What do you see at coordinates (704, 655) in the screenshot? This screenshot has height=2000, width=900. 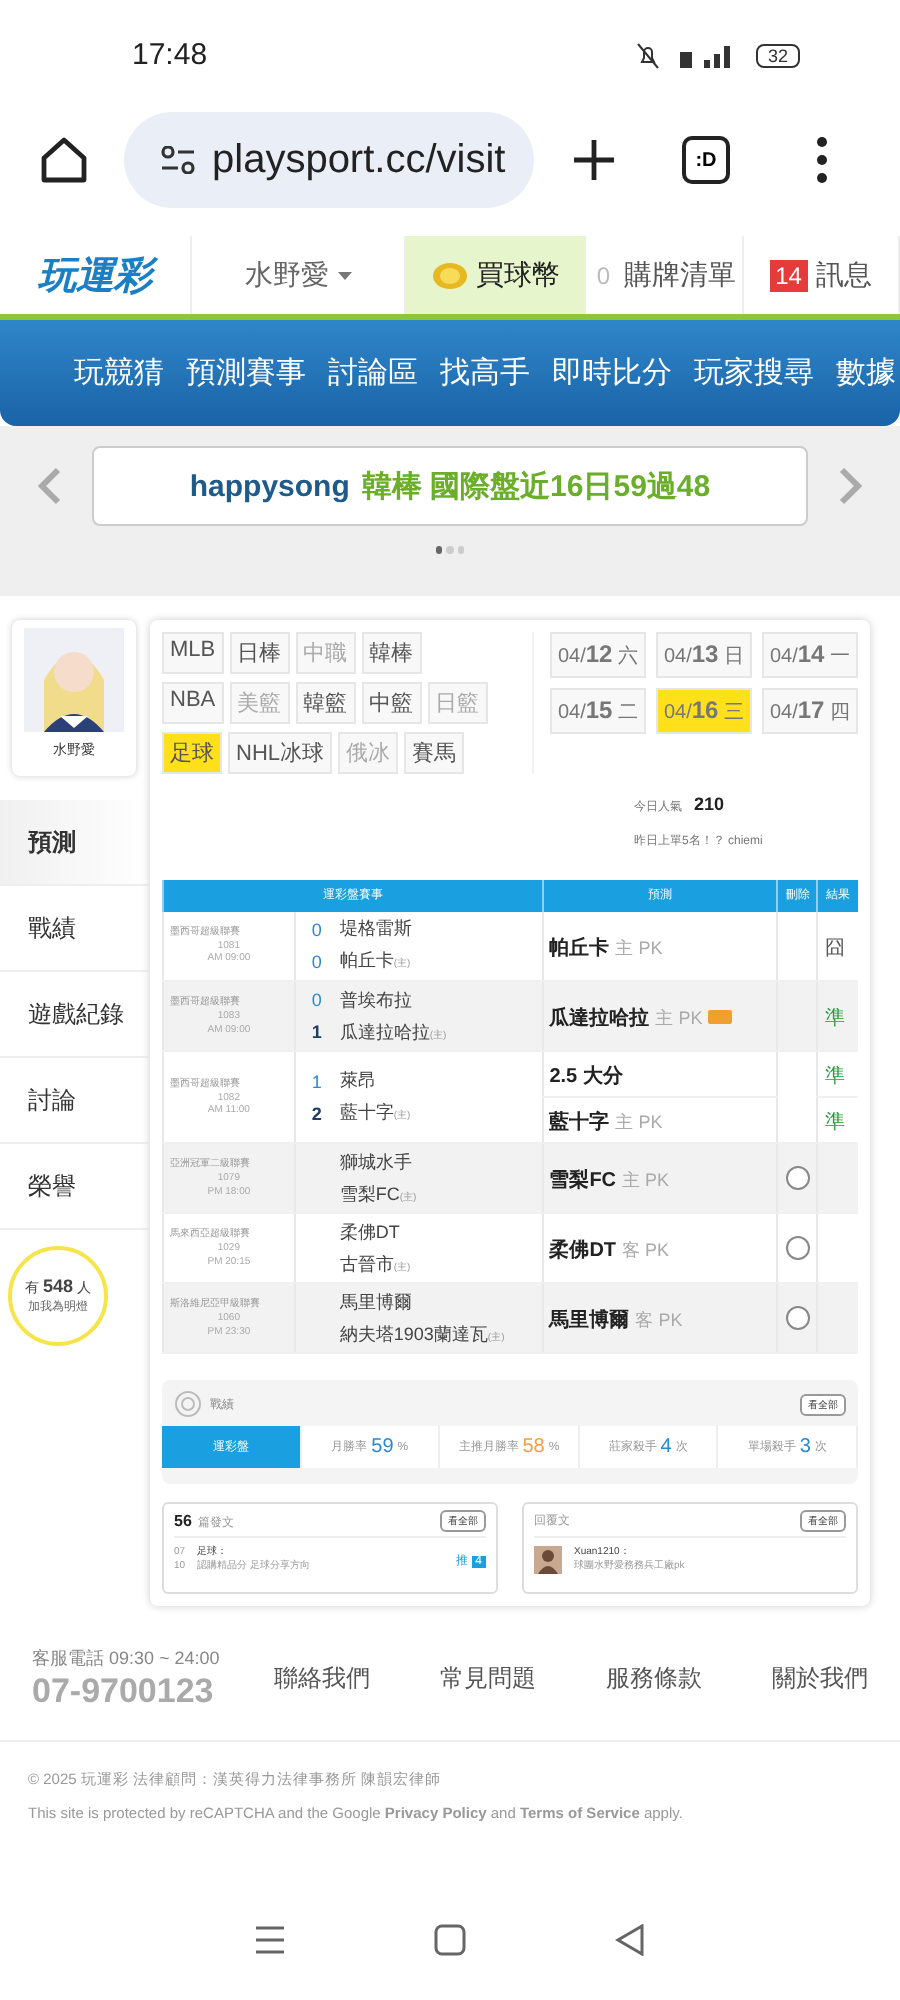 I see `date-tab: 04/13 日` at bounding box center [704, 655].